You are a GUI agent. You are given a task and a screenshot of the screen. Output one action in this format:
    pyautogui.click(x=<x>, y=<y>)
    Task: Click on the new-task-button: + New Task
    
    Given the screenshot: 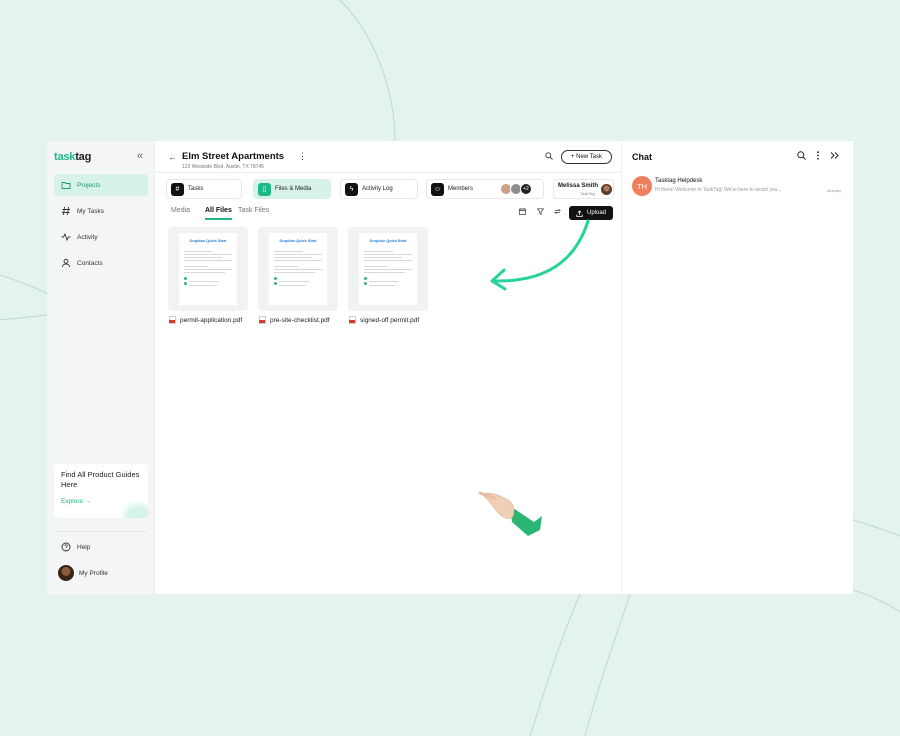 What is the action you would take?
    pyautogui.click(x=586, y=157)
    